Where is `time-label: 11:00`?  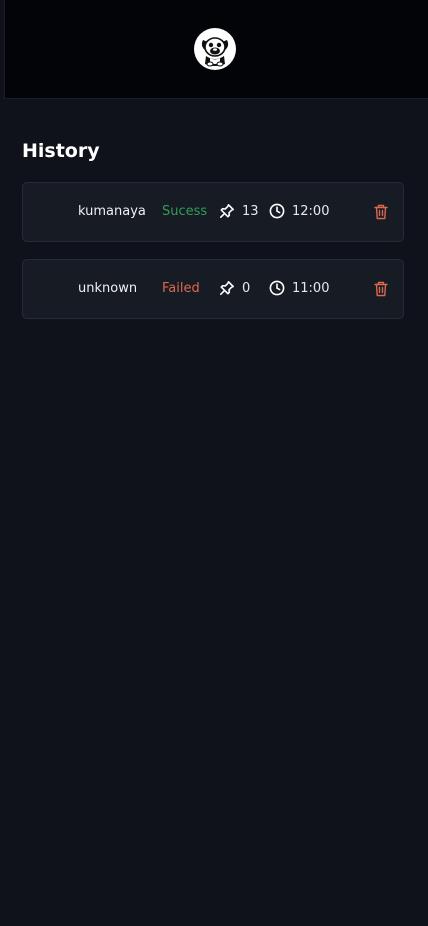
time-label: 11:00 is located at coordinates (311, 288).